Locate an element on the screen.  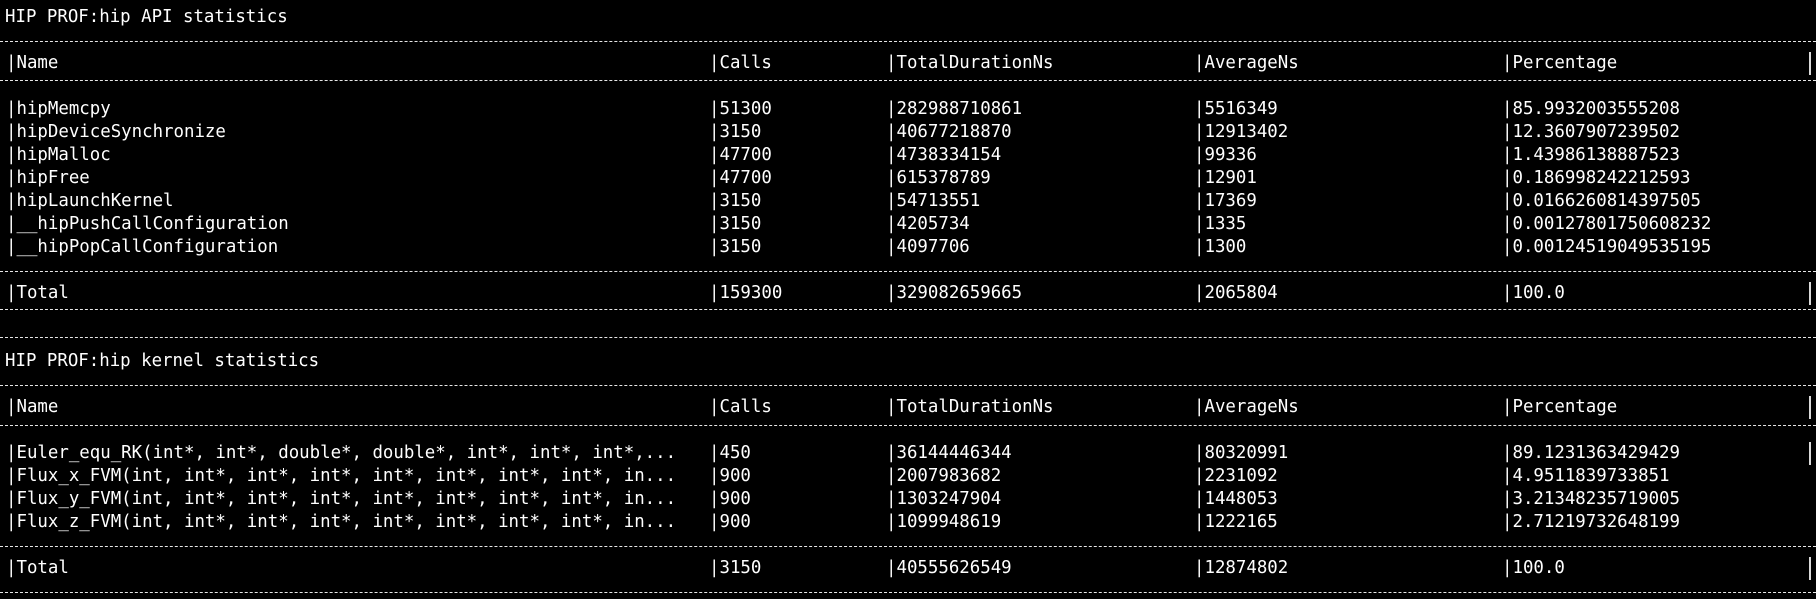
cell-average: |1300 is located at coordinates (1220, 247).